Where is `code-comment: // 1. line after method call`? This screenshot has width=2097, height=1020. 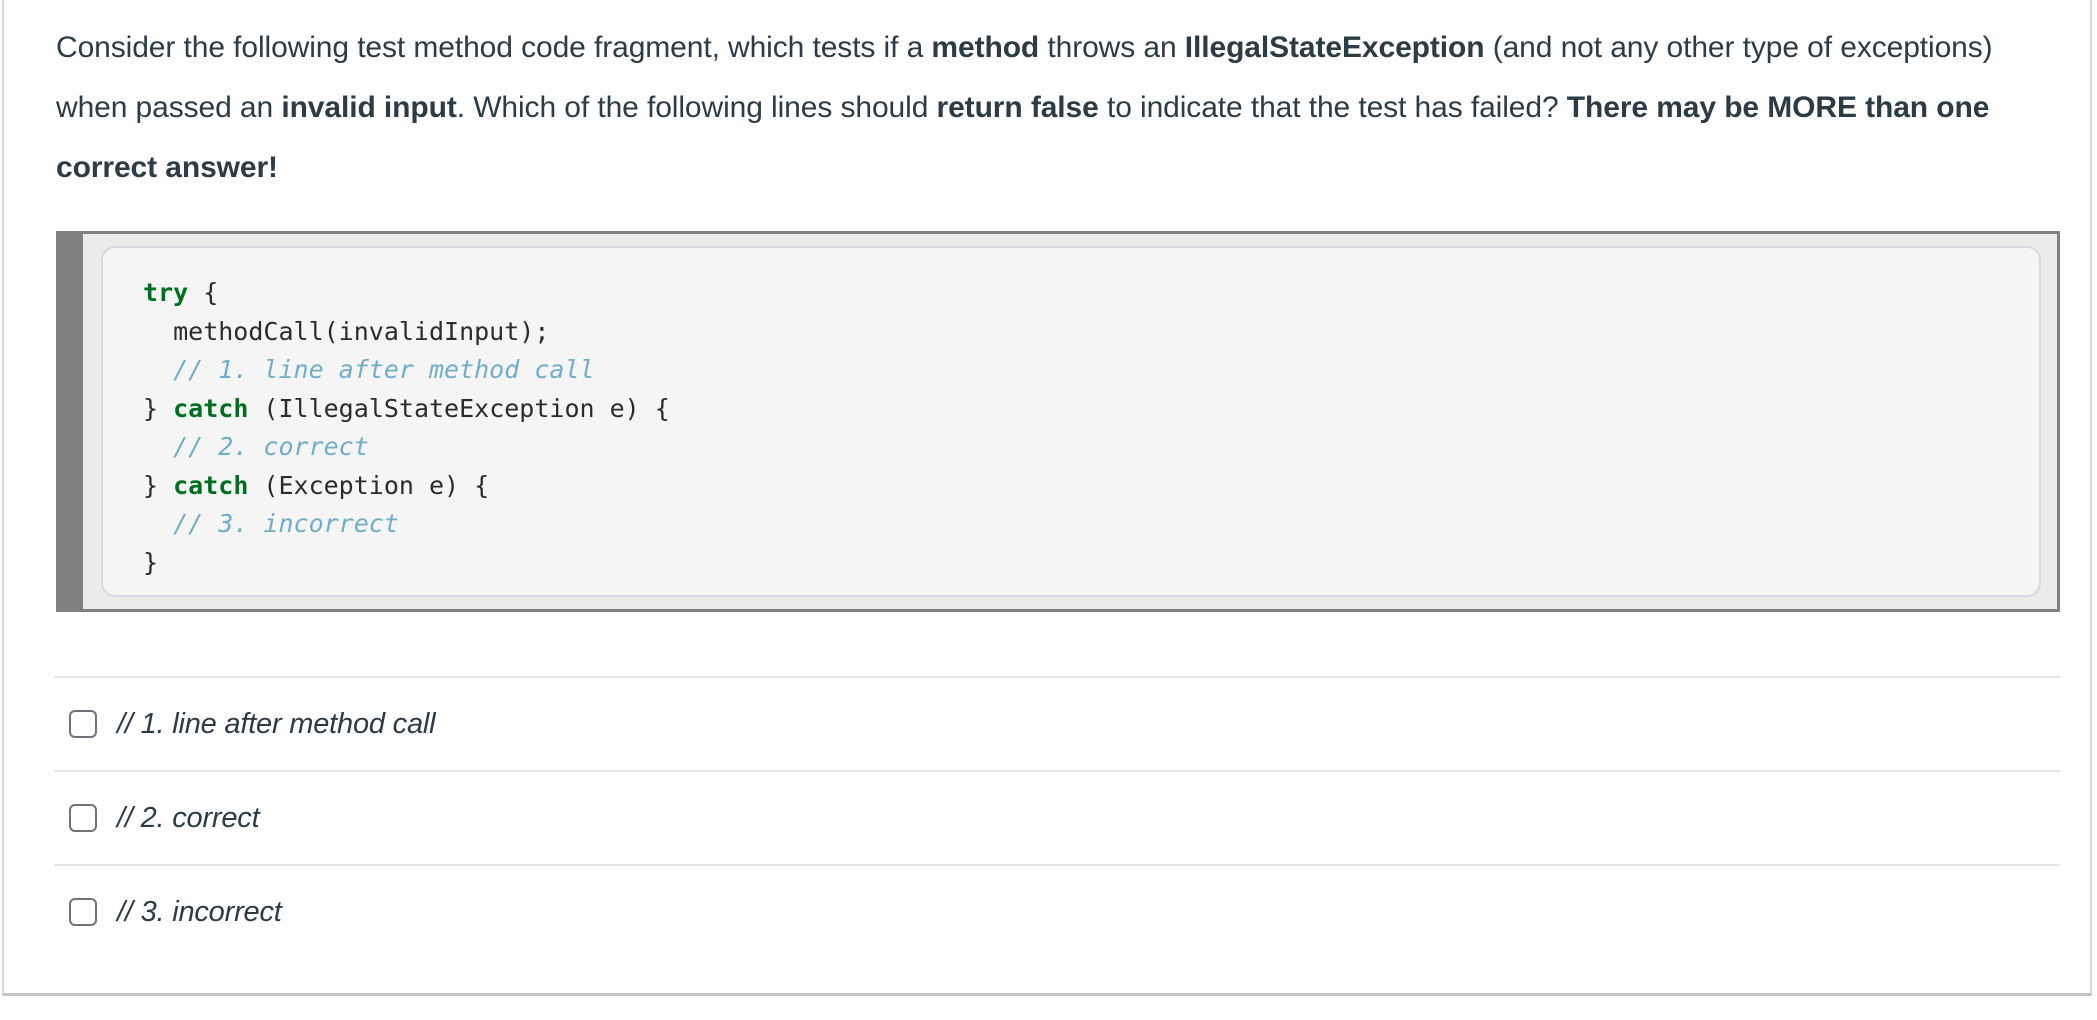 code-comment: // 1. line after method call is located at coordinates (384, 369).